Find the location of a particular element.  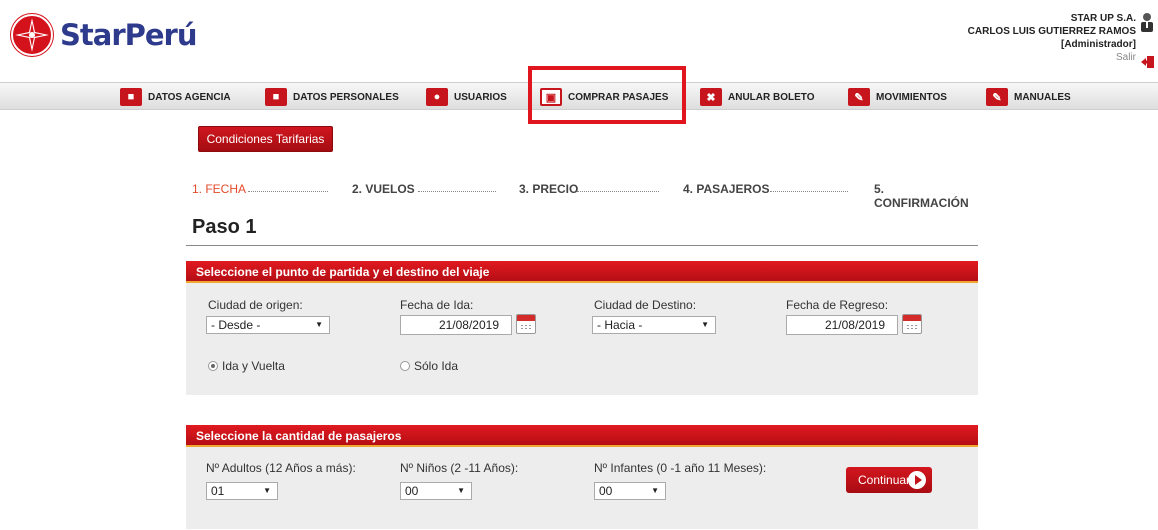

infants-label: Nº Infantes (0 -1 año 11 Meses): is located at coordinates (680, 468).